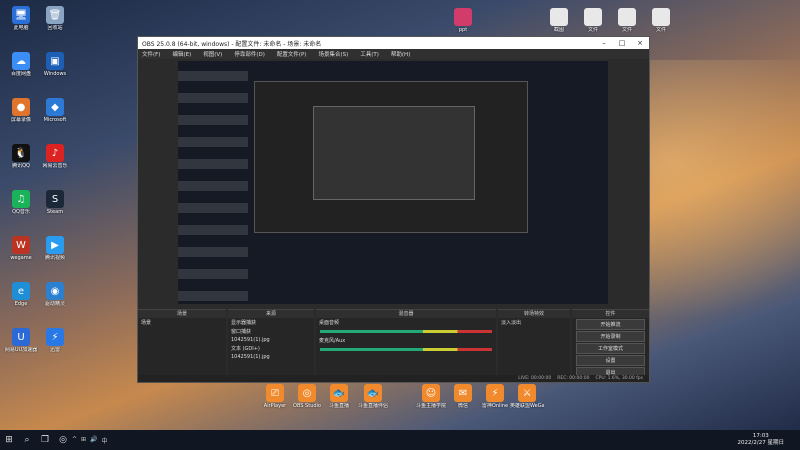 The width and height of the screenshot is (800, 450). What do you see at coordinates (21, 304) in the screenshot?
I see `desktop-icon-label: Edge` at bounding box center [21, 304].